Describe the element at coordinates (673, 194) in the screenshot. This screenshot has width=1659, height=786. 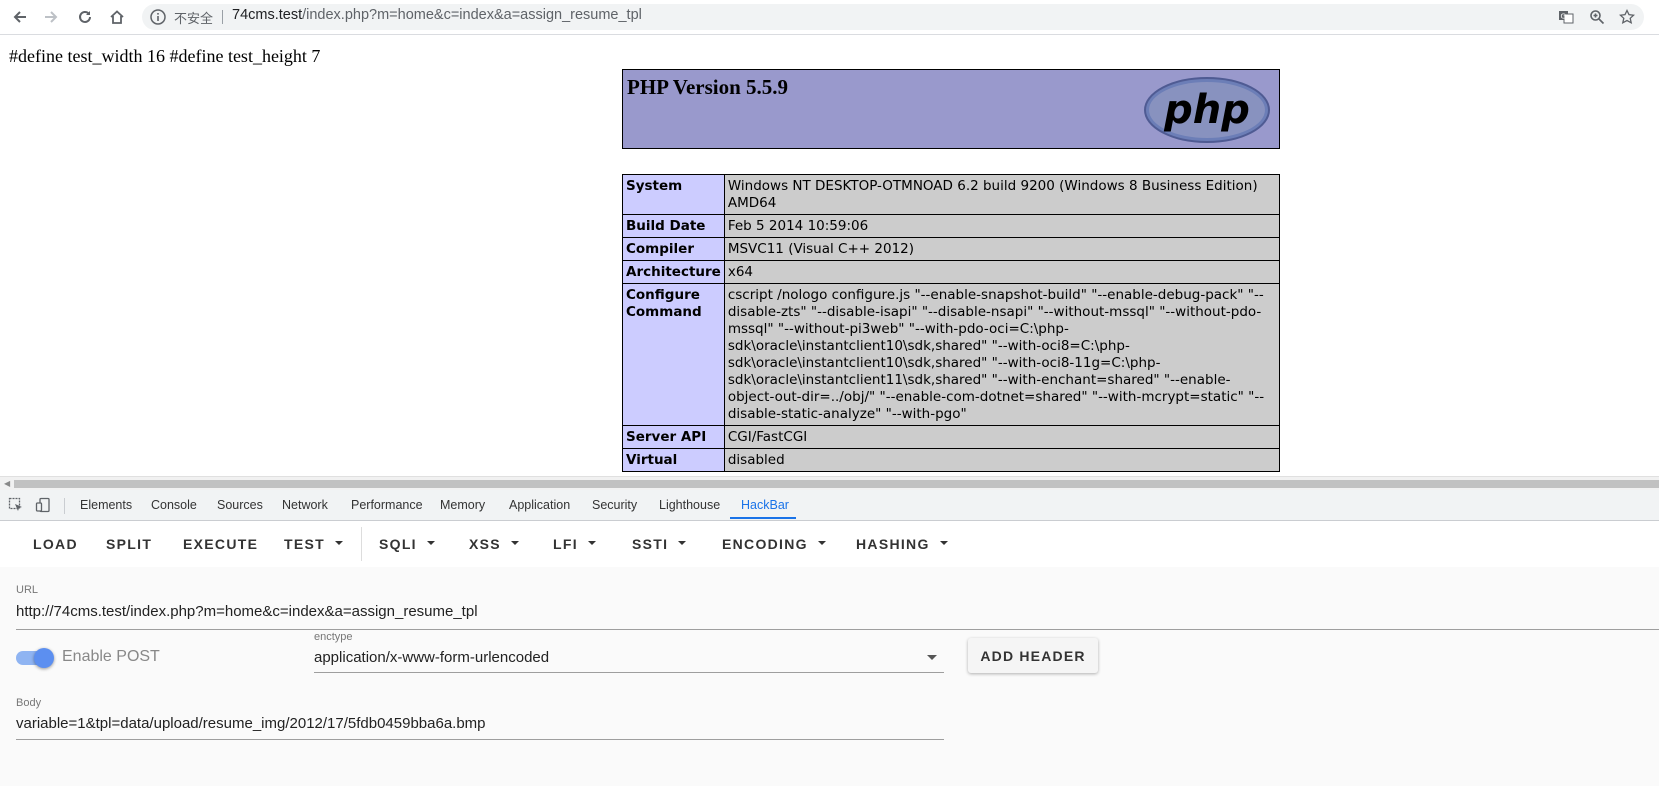
I see `info-key: System` at that location.